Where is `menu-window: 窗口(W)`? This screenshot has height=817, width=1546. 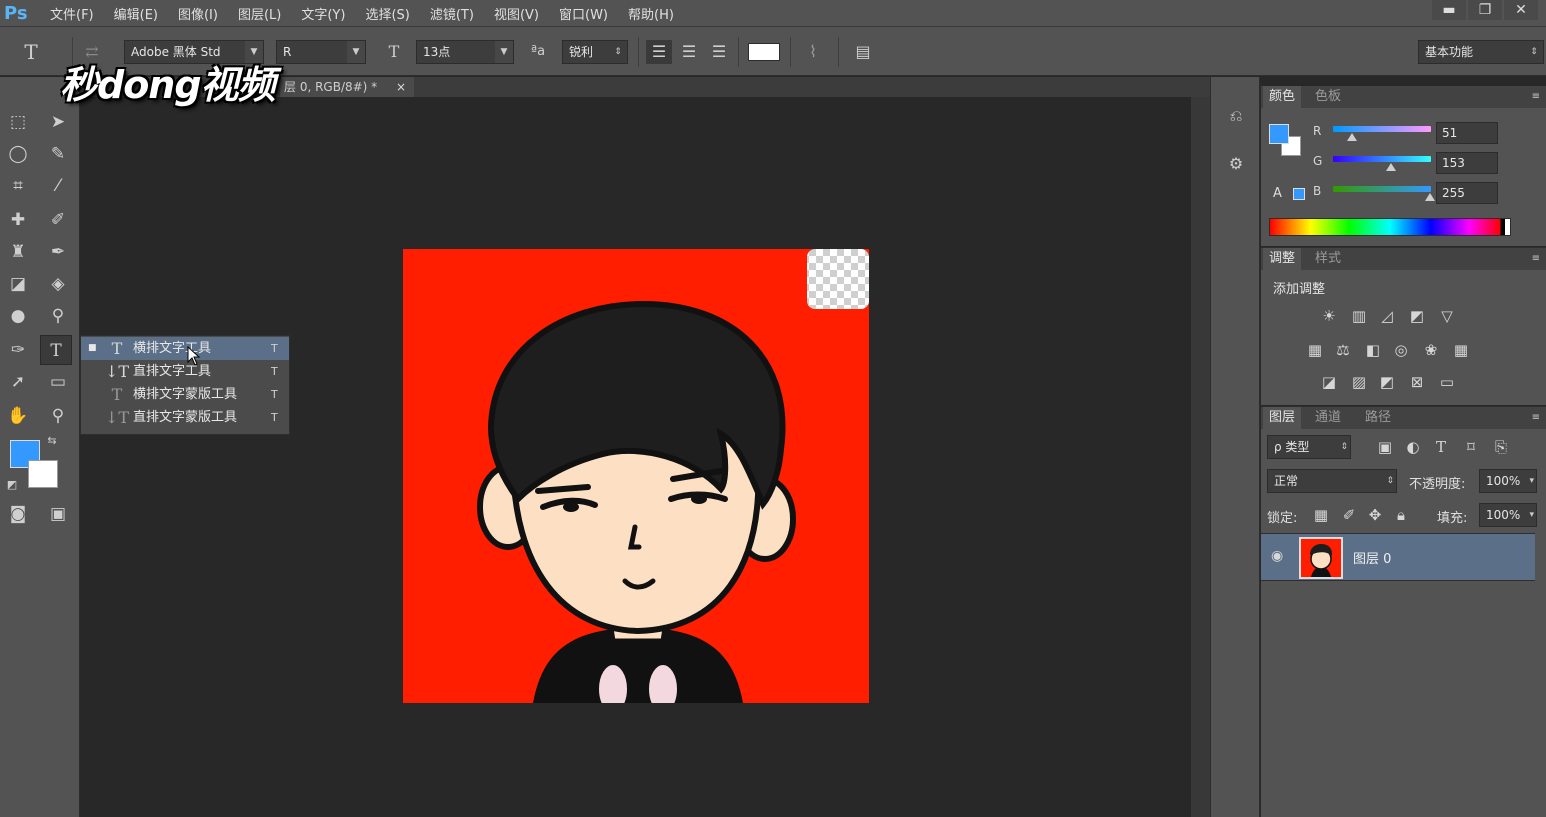 menu-window: 窗口(W) is located at coordinates (583, 13).